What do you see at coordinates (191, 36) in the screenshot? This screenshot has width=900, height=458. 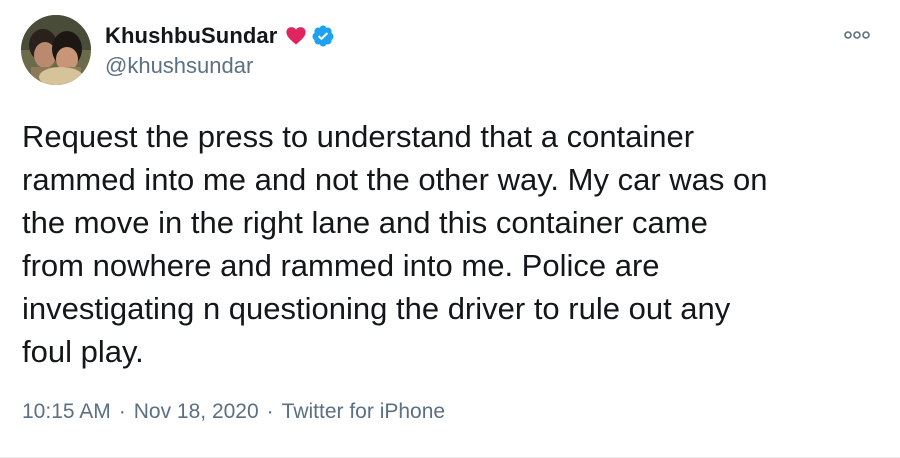 I see `author-display-name: KhushbuSundar` at bounding box center [191, 36].